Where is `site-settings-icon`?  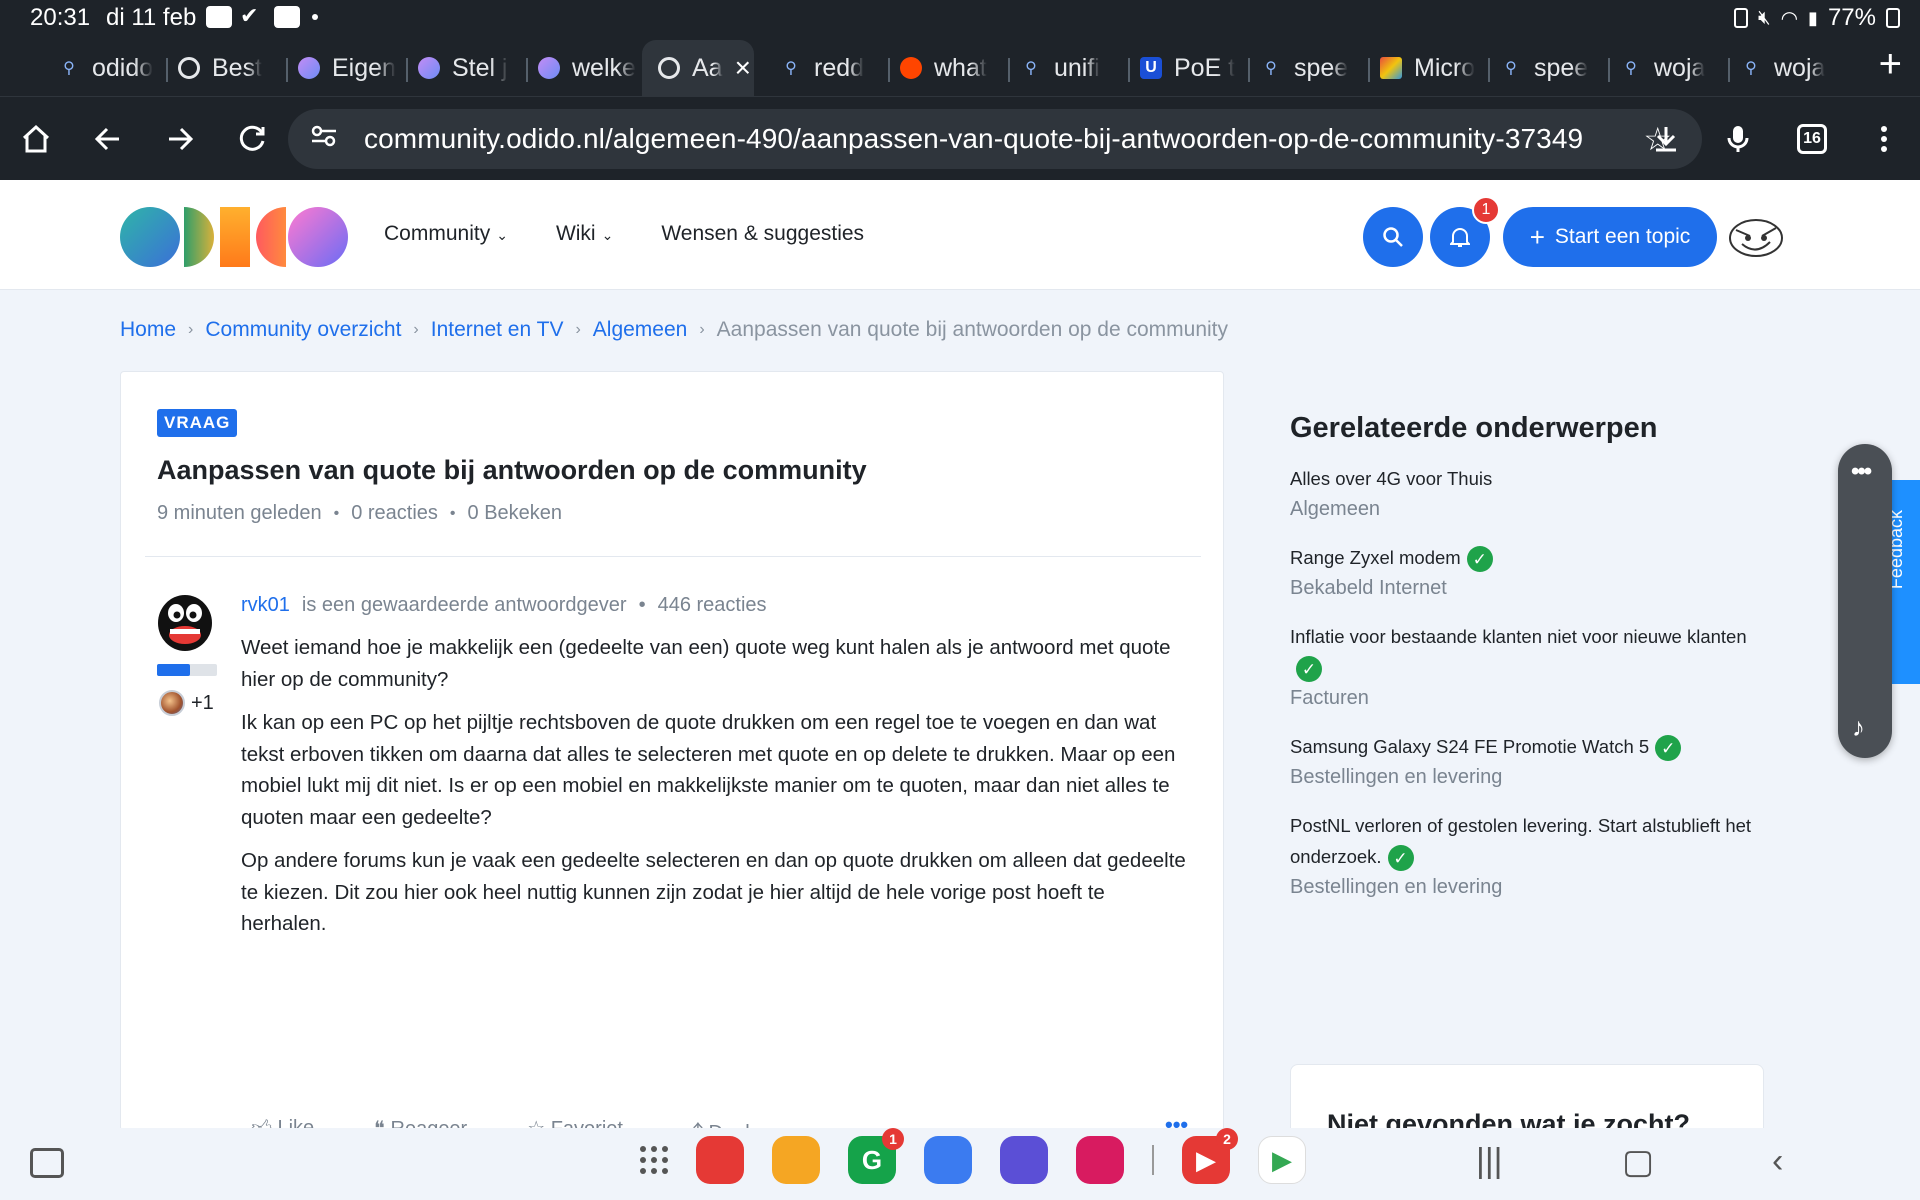 site-settings-icon is located at coordinates (325, 139).